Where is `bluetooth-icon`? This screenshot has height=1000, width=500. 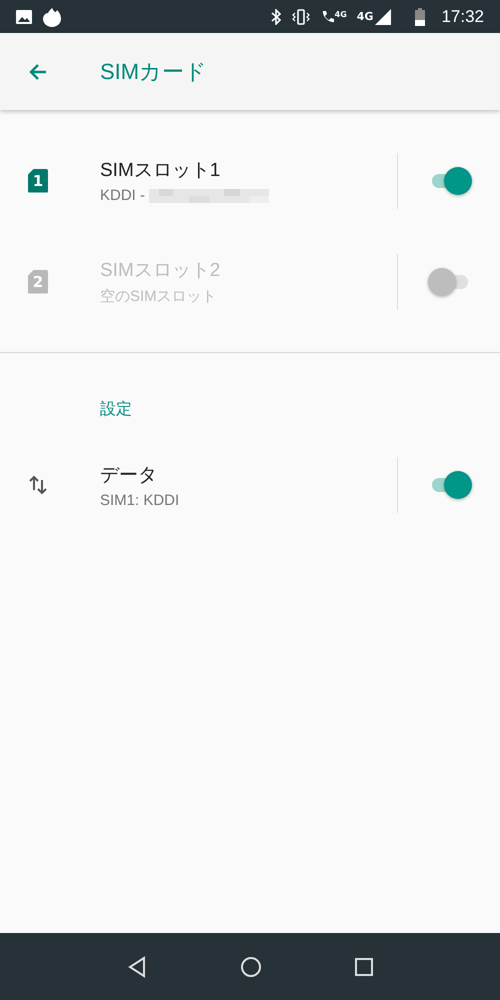
bluetooth-icon is located at coordinates (275, 16).